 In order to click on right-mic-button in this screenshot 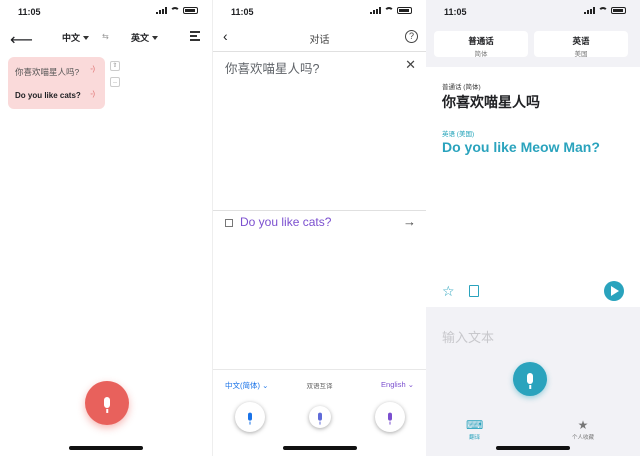, I will do `click(390, 417)`.